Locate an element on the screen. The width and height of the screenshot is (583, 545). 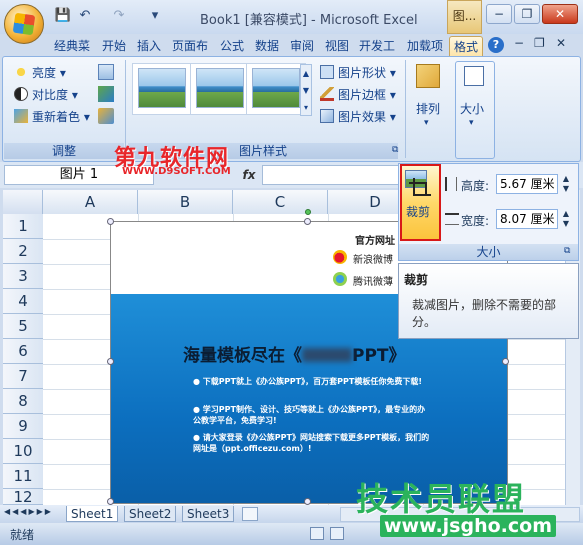
width-spinner: ▲ ▼ is located at coordinates (566, 219).